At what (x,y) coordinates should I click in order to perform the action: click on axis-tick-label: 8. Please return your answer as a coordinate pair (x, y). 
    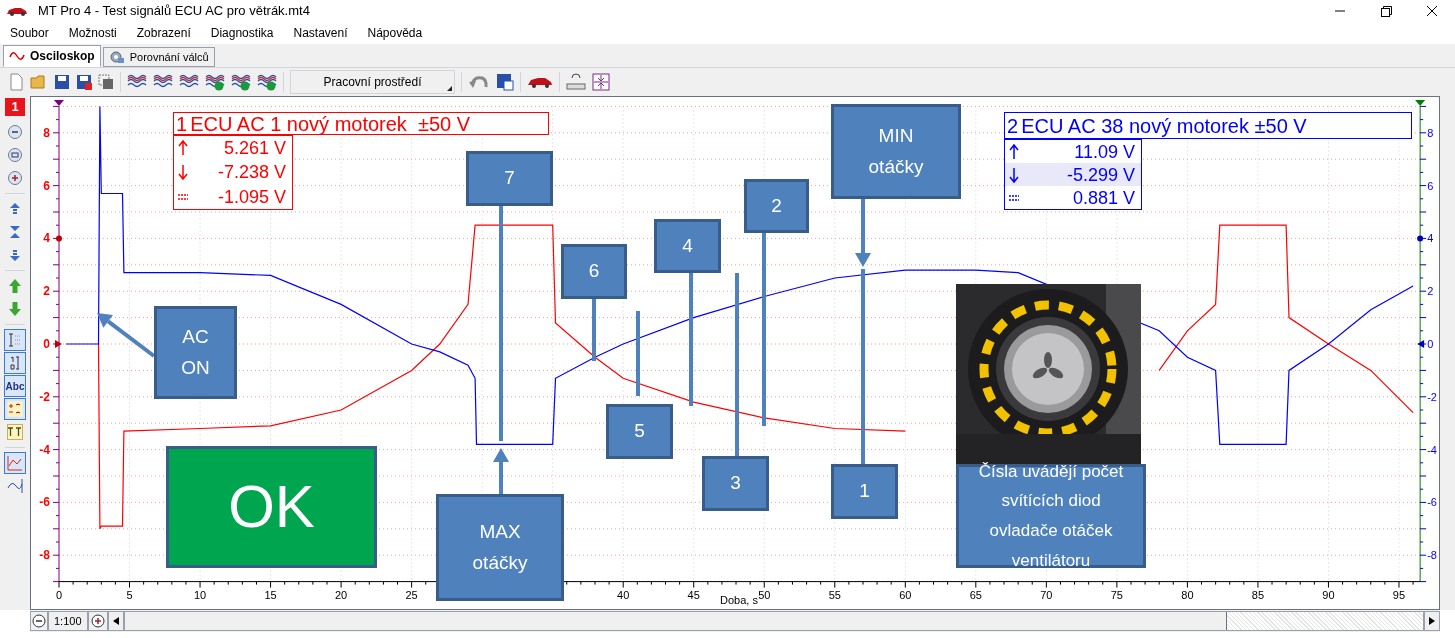
    Looking at the image, I should click on (1430, 132).